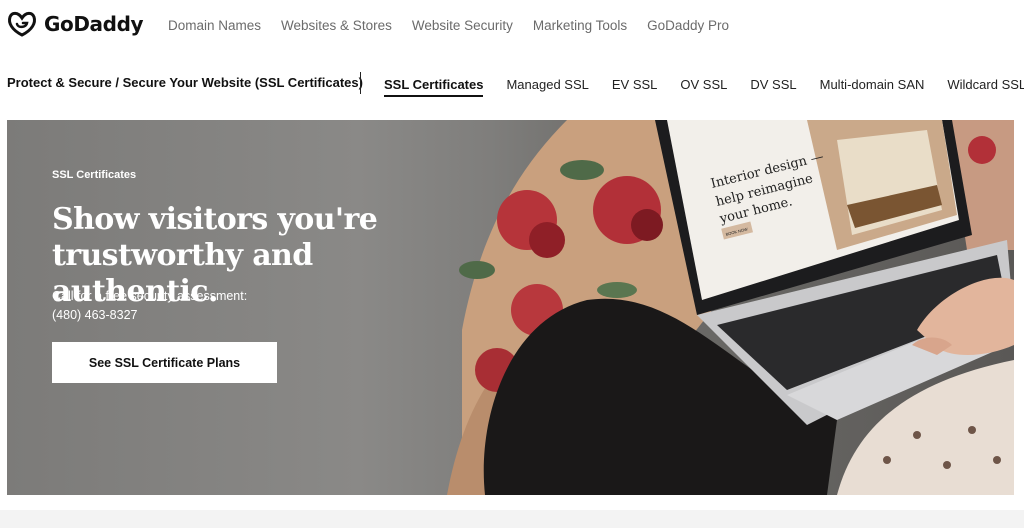  I want to click on subnav-divider, so click(360, 83).